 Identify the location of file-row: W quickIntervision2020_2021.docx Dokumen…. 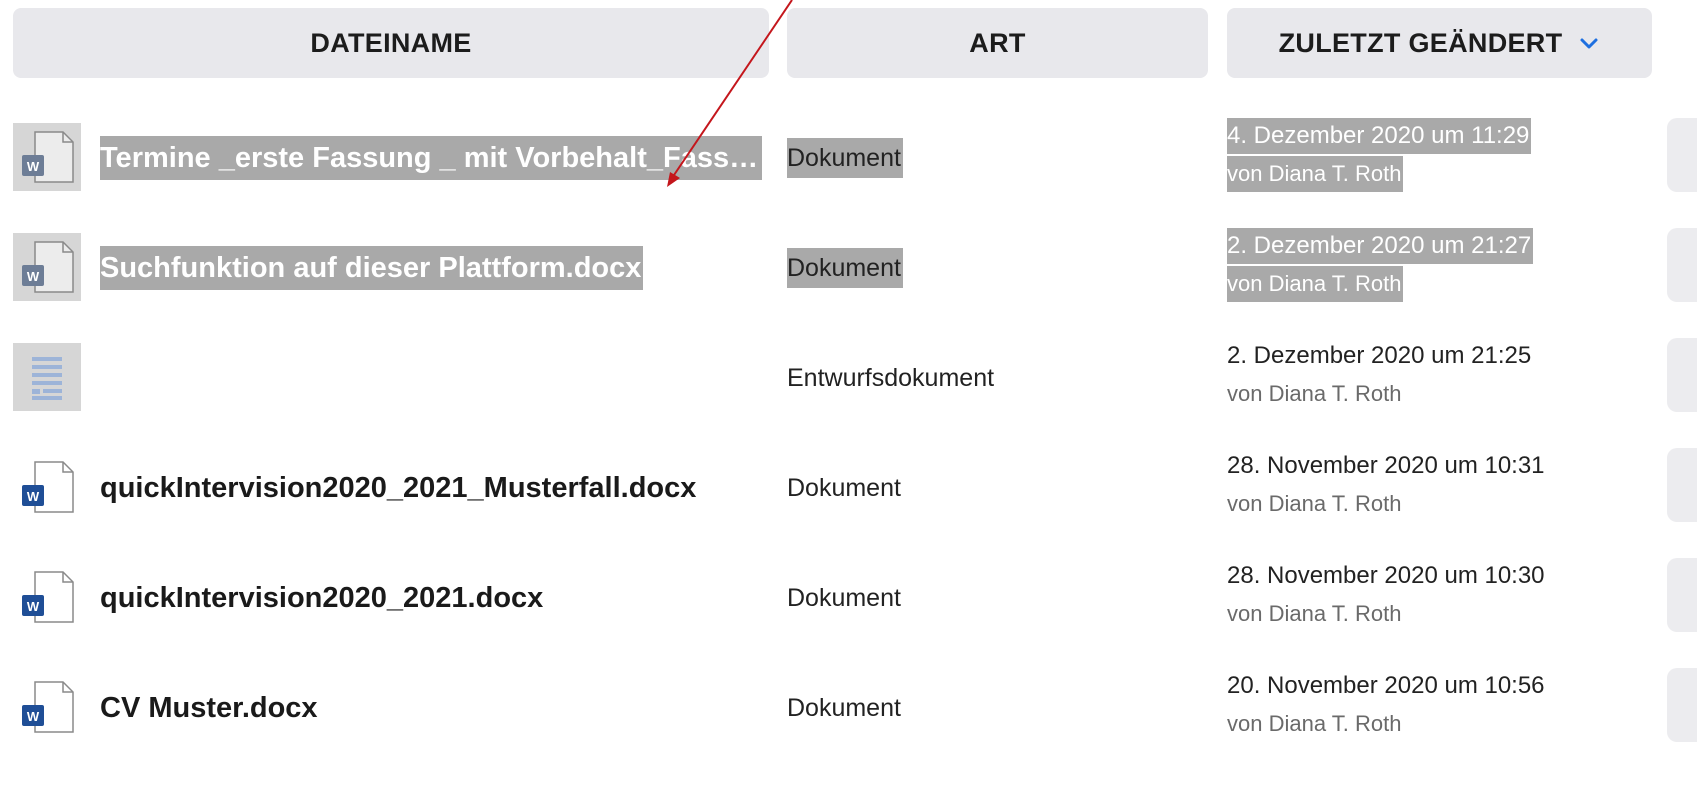
(848, 591).